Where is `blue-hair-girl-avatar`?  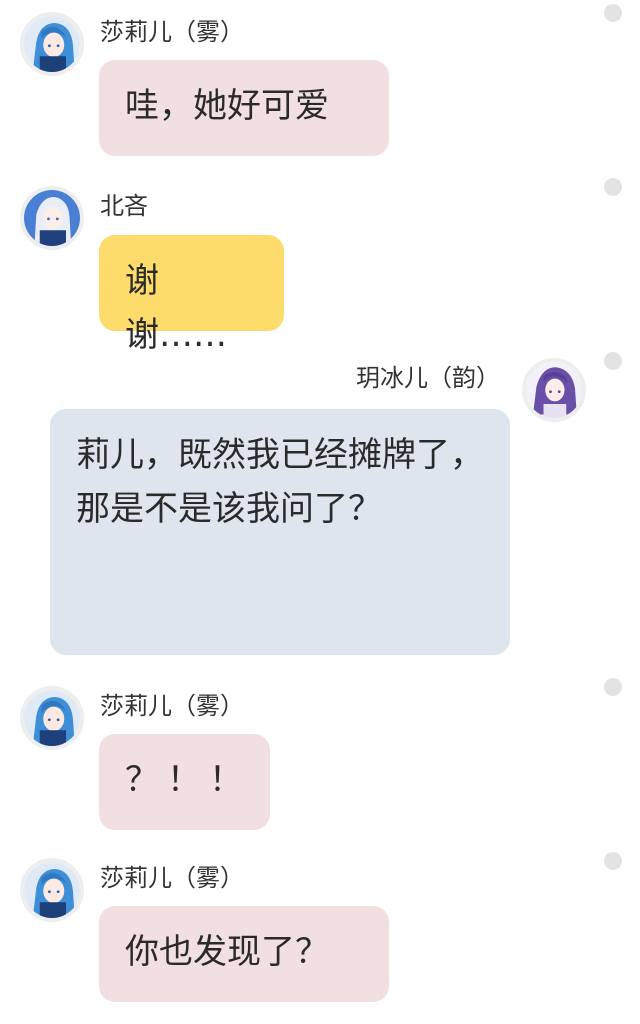 blue-hair-girl-avatar is located at coordinates (52, 890).